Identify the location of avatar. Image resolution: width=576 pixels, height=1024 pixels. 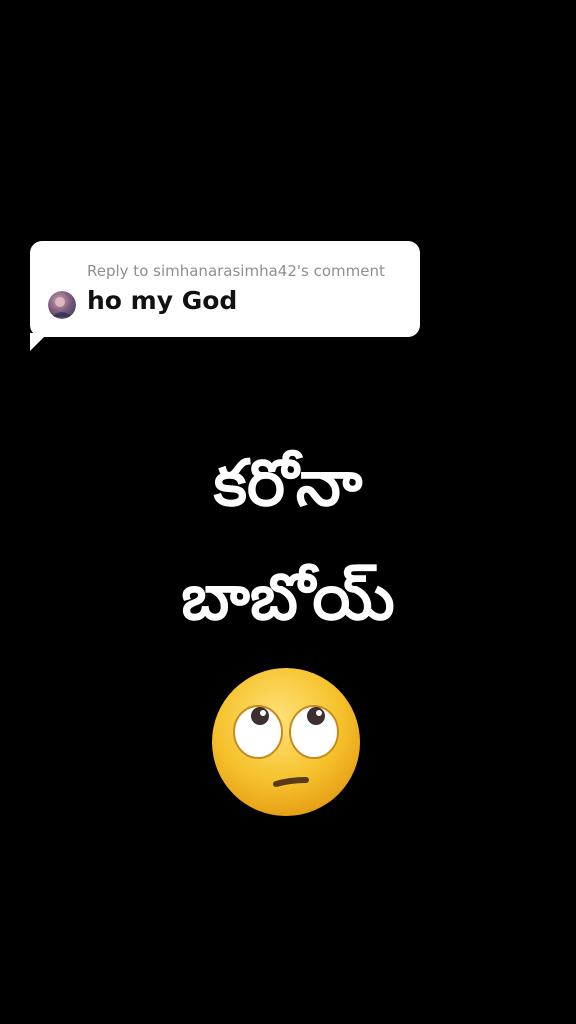
(62, 305).